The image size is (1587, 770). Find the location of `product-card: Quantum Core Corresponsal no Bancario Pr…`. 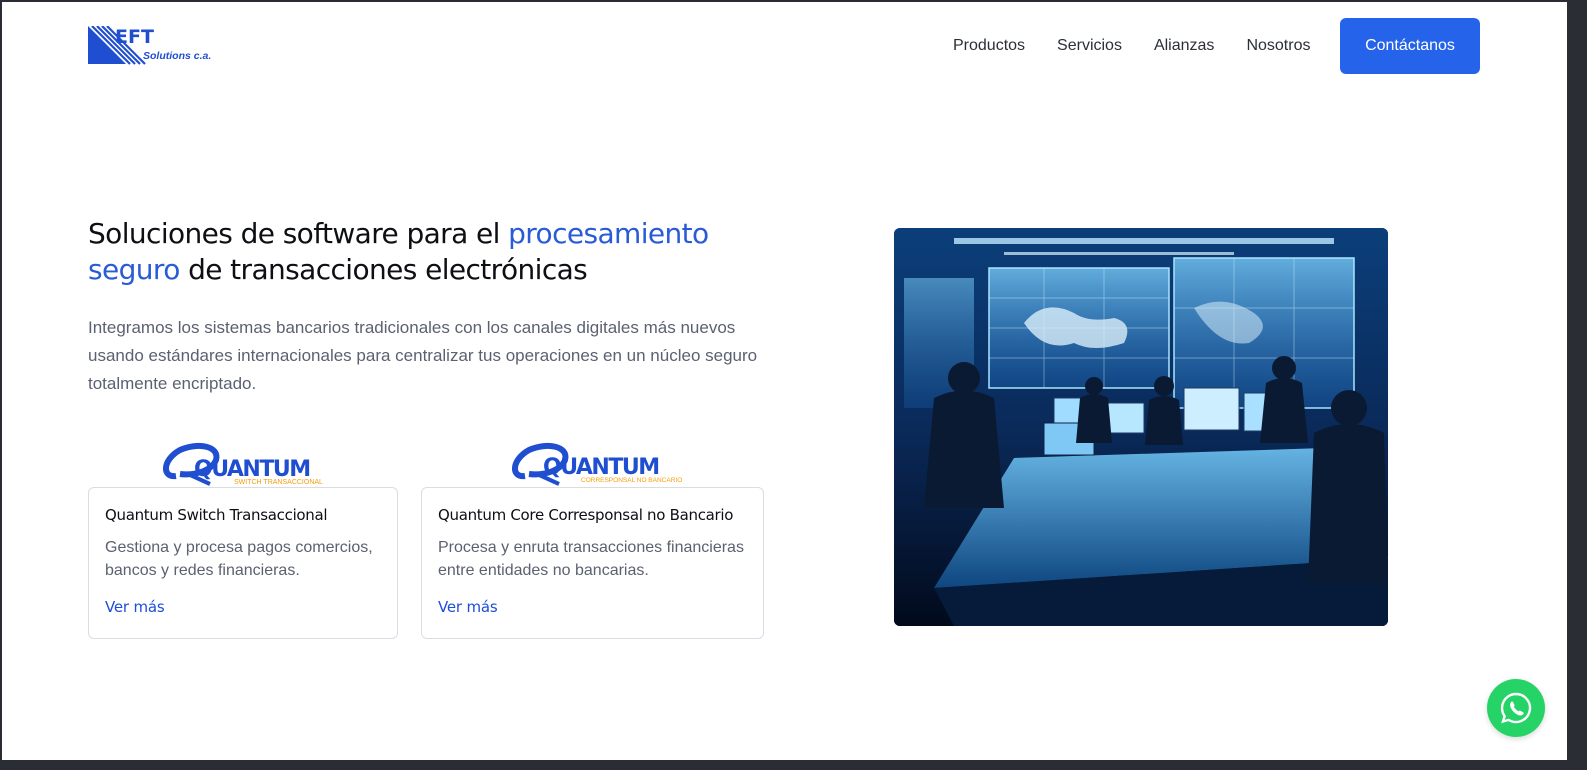

product-card: Quantum Core Corresponsal no Bancario Pr… is located at coordinates (592, 563).